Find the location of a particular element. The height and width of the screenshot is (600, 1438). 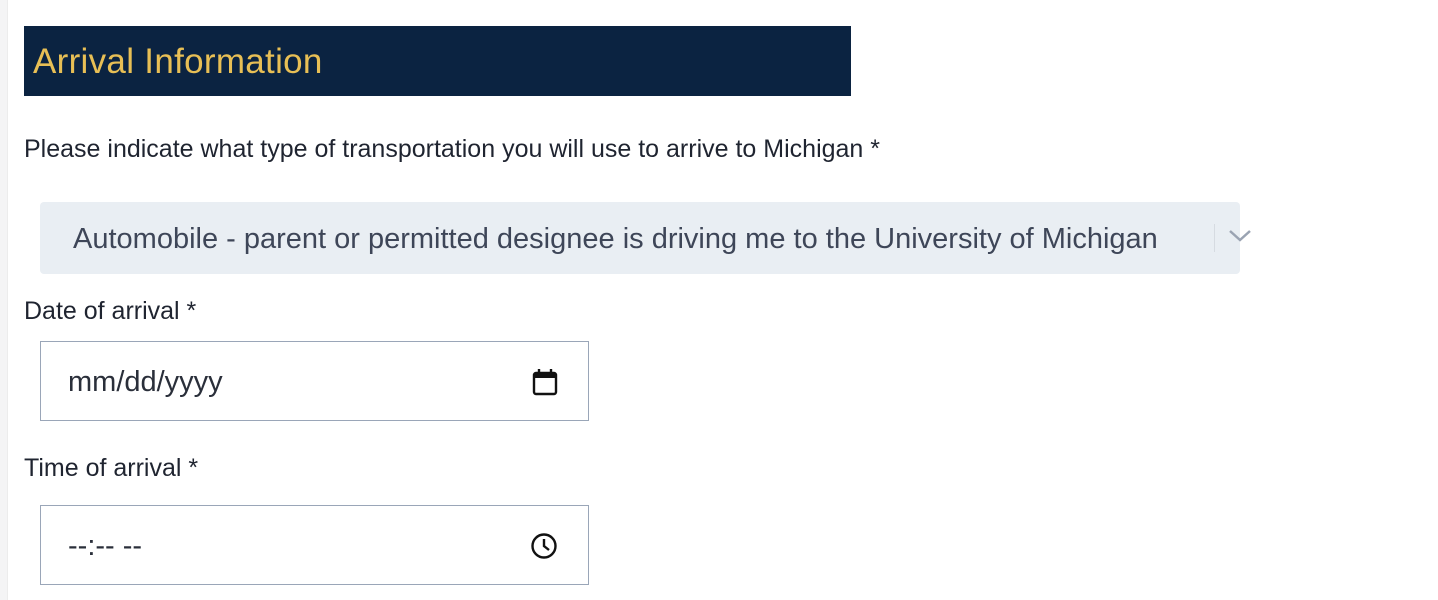

date-placeholder: mm/dd/yyyy is located at coordinates (145, 382).